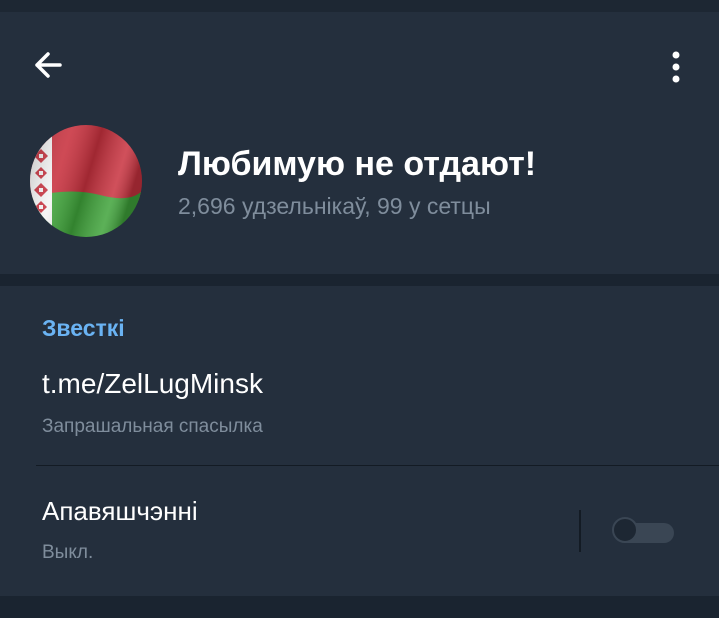 The image size is (719, 618). I want to click on more-options-button, so click(676, 68).